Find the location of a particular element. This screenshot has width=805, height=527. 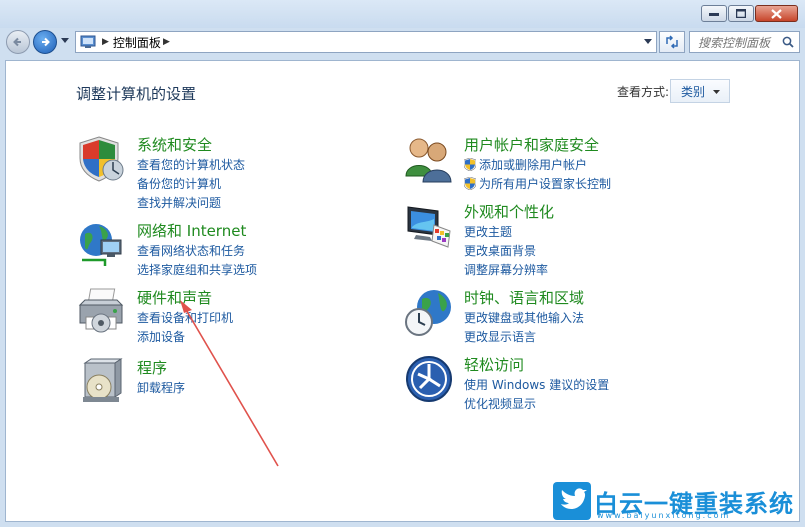

link-find-fix-problems: 查找并解决问题 is located at coordinates (191, 203).